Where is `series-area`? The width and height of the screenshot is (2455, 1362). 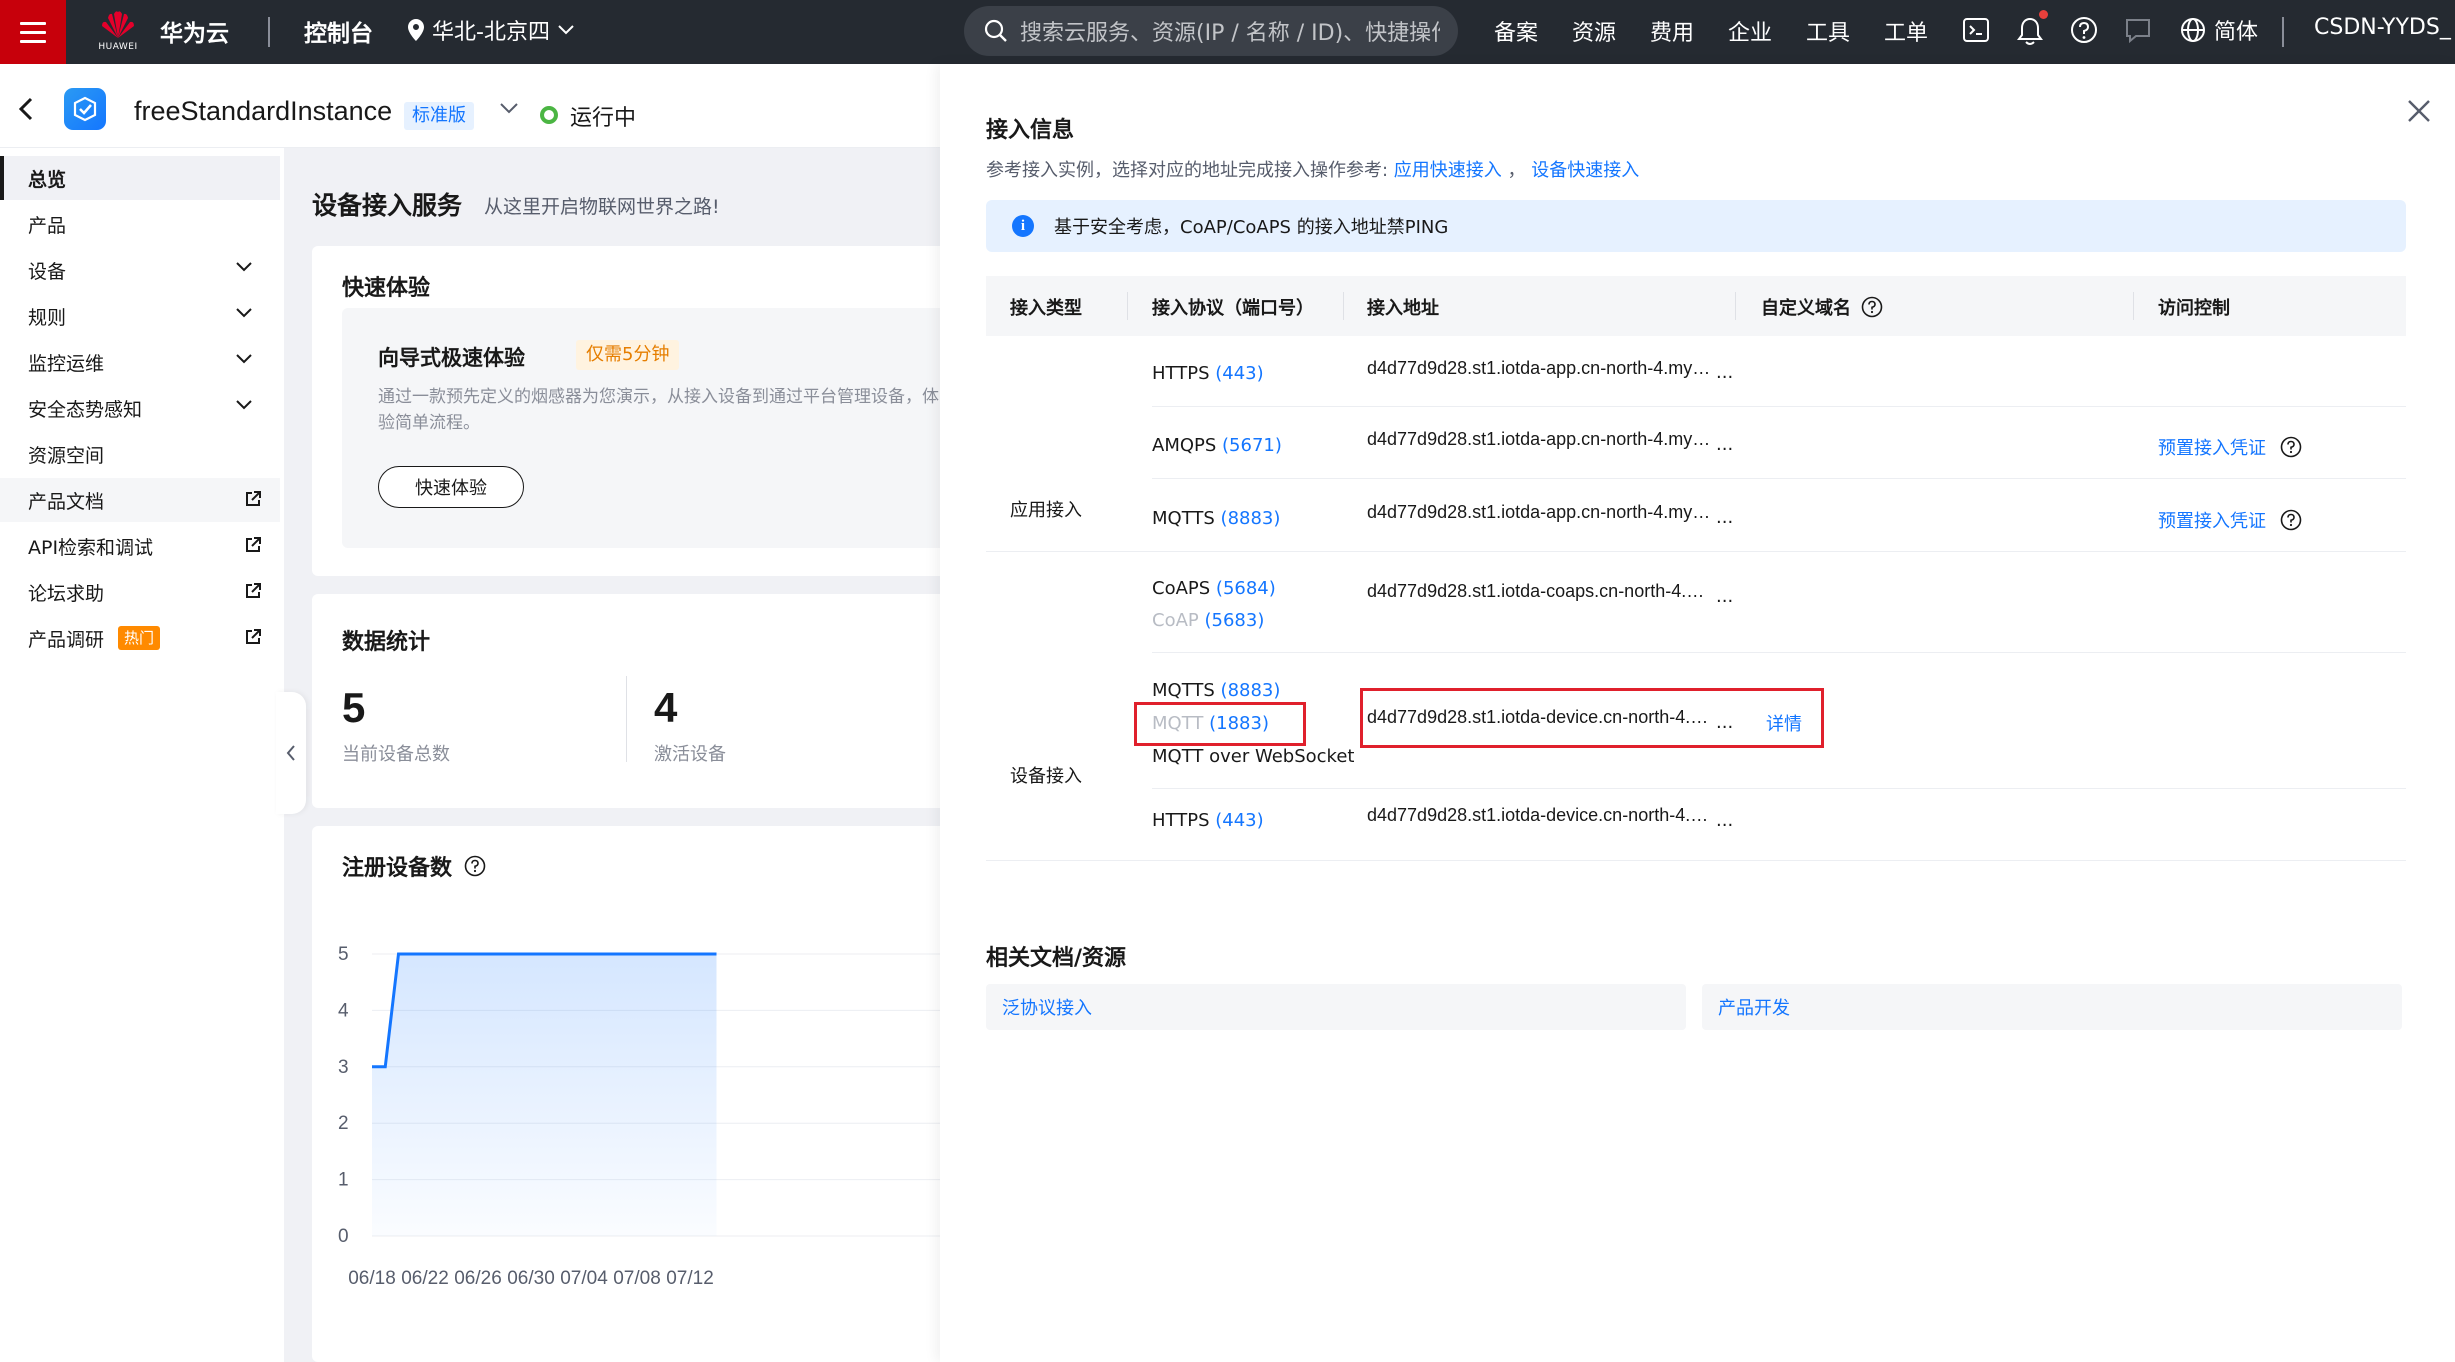
series-area is located at coordinates (544, 1095).